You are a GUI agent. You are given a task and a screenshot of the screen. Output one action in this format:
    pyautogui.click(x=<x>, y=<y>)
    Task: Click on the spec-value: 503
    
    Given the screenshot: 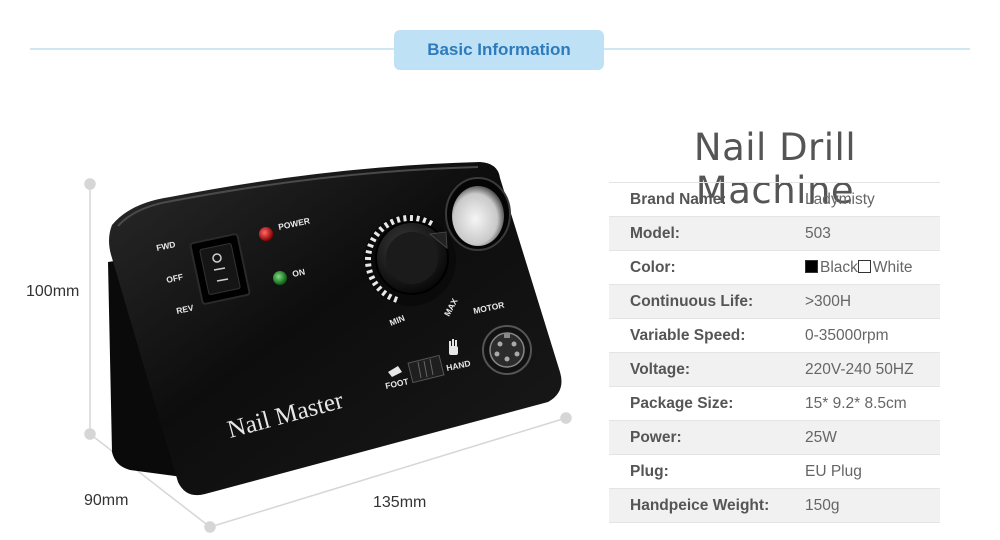 What is the action you would take?
    pyautogui.click(x=872, y=233)
    